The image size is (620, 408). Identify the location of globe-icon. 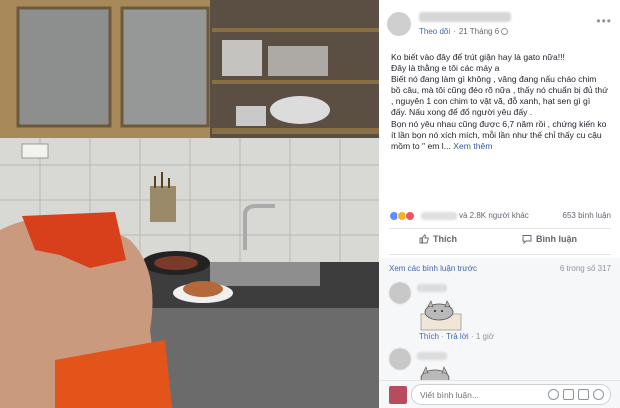
(505, 31).